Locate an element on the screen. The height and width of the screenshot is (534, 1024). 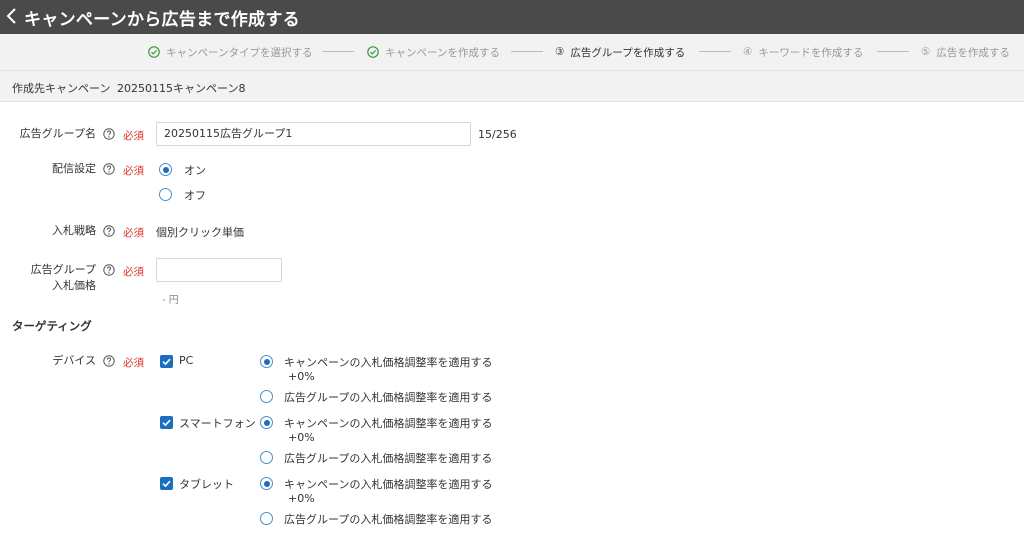
ad-group-name-input: 20250115広告グループ1 is located at coordinates (313, 134).